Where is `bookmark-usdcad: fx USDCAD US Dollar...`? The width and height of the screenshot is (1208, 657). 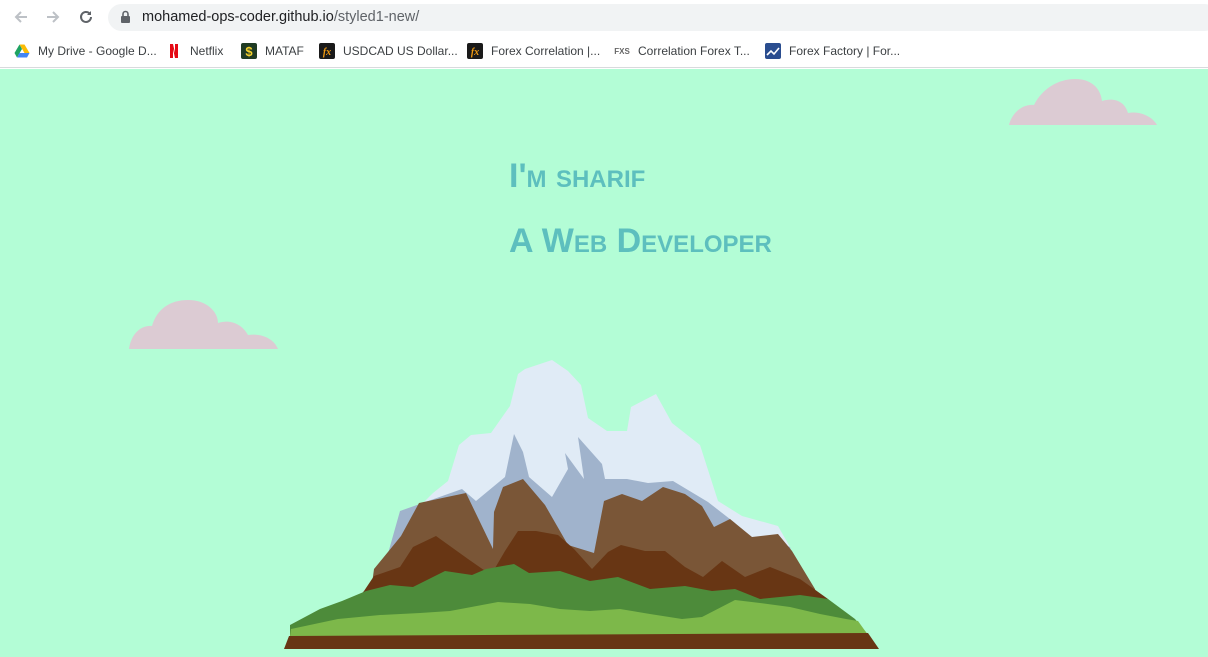 bookmark-usdcad: fx USDCAD US Dollar... is located at coordinates (388, 51).